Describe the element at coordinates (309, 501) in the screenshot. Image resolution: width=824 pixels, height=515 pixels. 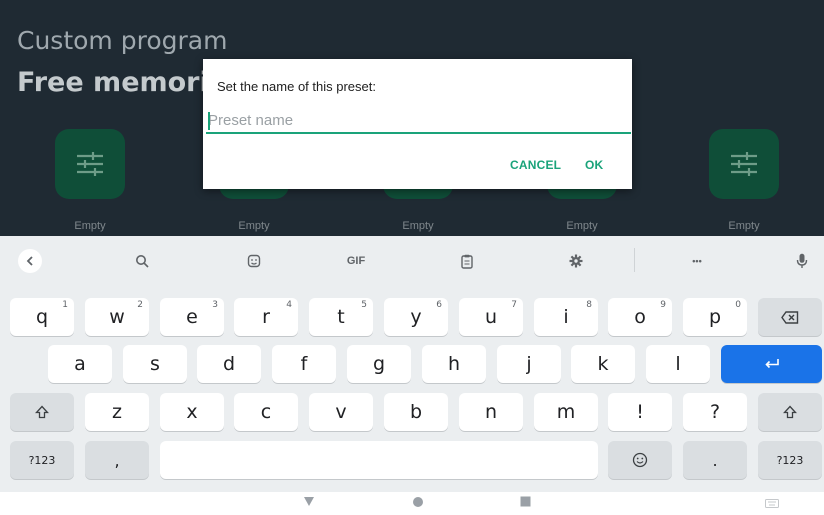
I see `nav-back-icon` at that location.